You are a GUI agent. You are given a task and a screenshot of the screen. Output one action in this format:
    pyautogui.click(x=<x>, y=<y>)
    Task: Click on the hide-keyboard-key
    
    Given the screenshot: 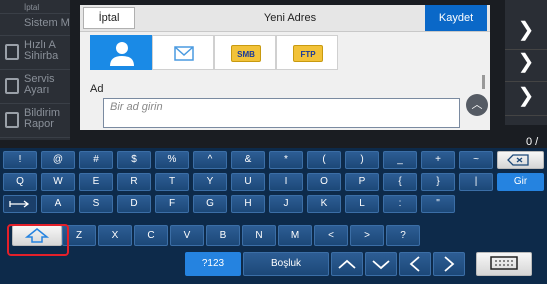 What is the action you would take?
    pyautogui.click(x=504, y=264)
    